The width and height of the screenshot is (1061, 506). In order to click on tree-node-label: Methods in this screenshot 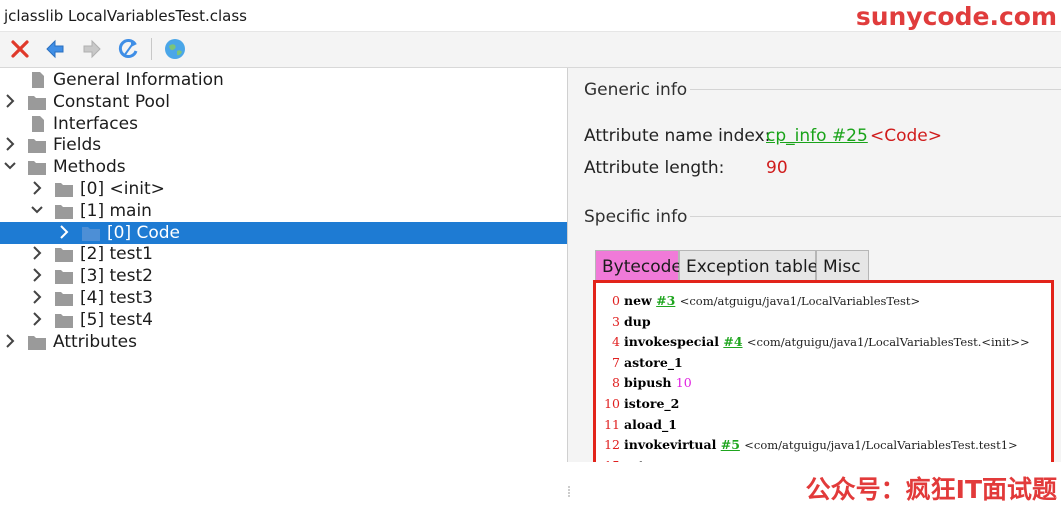, I will do `click(89, 167)`.